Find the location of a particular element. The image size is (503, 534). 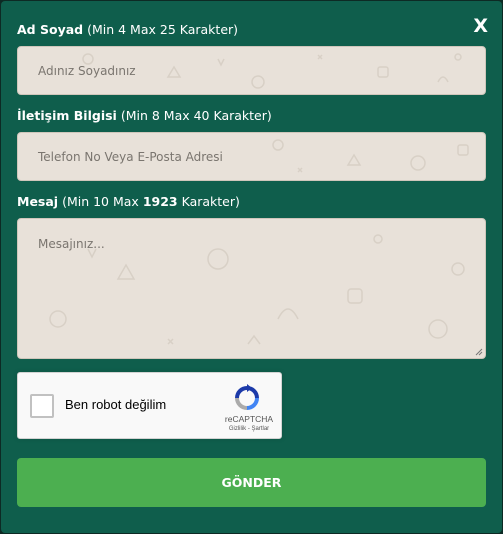

name-label: Ad Soyad (Min 4 Max 25 Karakter) is located at coordinates (127, 29).